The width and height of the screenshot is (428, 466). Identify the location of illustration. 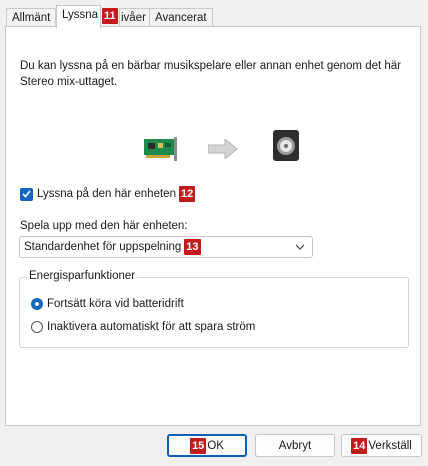
(227, 149).